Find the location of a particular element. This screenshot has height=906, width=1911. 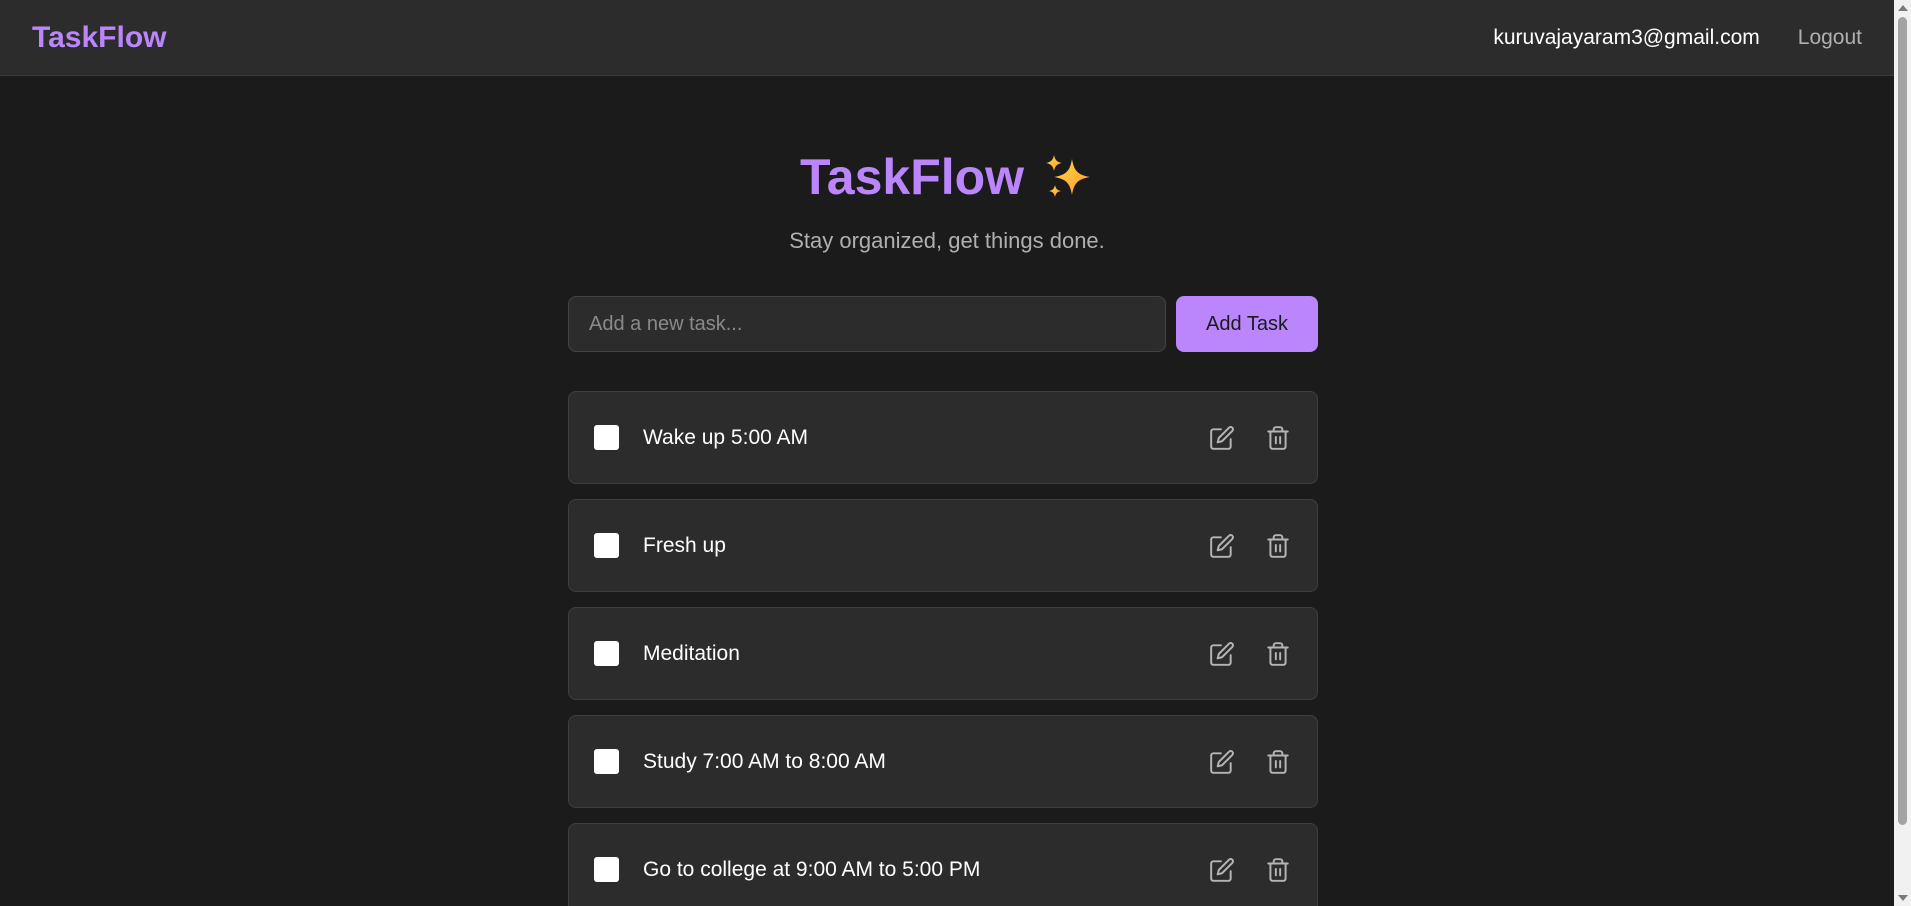

task-item: Fresh up is located at coordinates (943, 545).